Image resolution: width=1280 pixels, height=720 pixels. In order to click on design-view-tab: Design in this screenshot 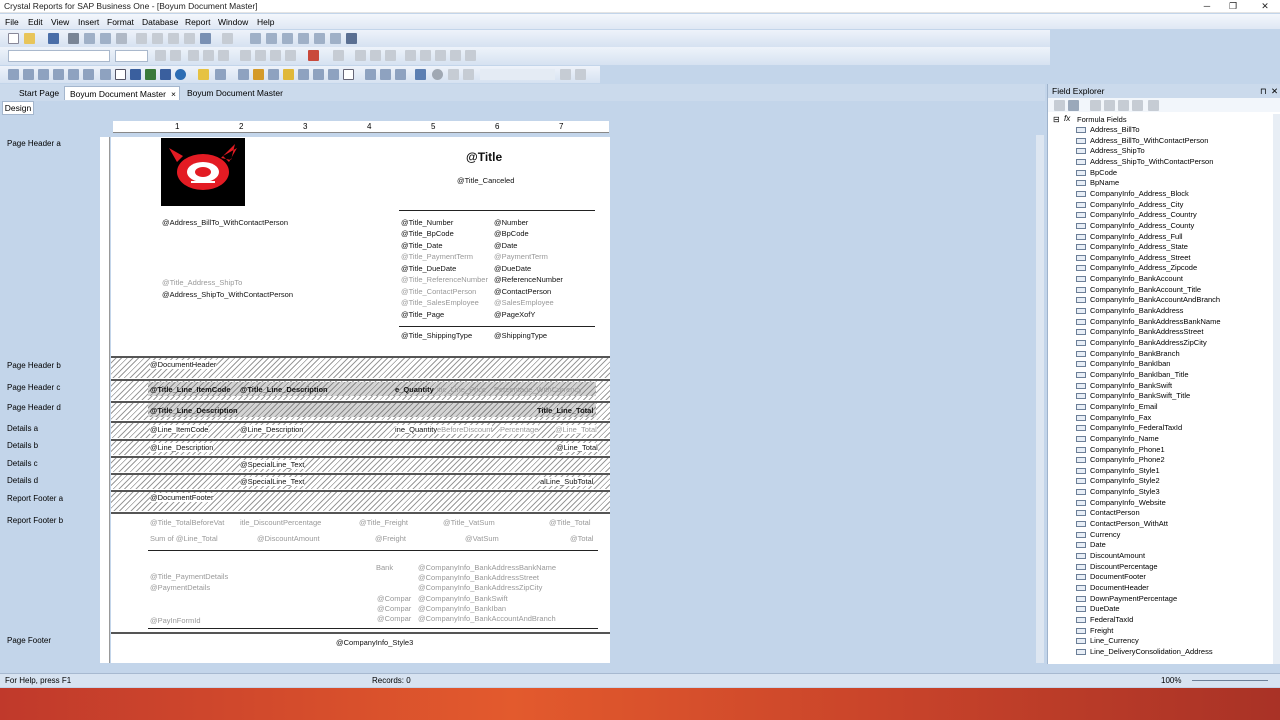, I will do `click(18, 108)`.